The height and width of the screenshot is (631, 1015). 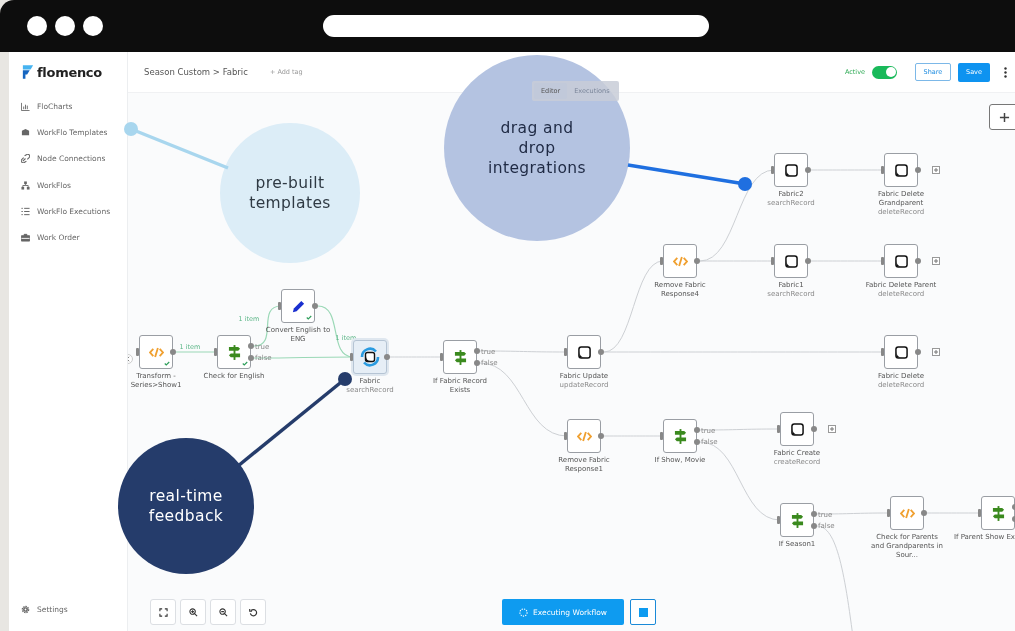 What do you see at coordinates (196, 72) in the screenshot?
I see `breadcrumb: Season Custom > Fabric` at bounding box center [196, 72].